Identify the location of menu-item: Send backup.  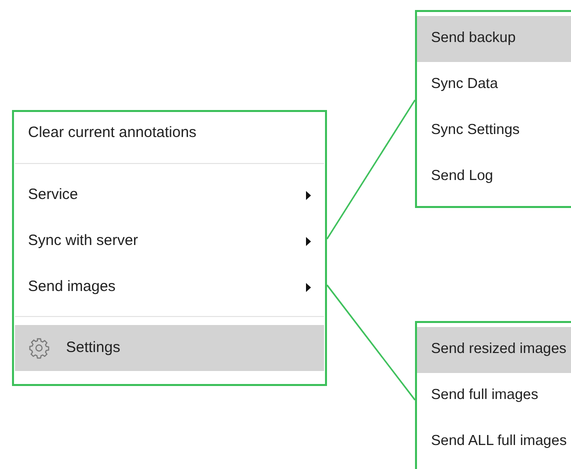
(494, 39).